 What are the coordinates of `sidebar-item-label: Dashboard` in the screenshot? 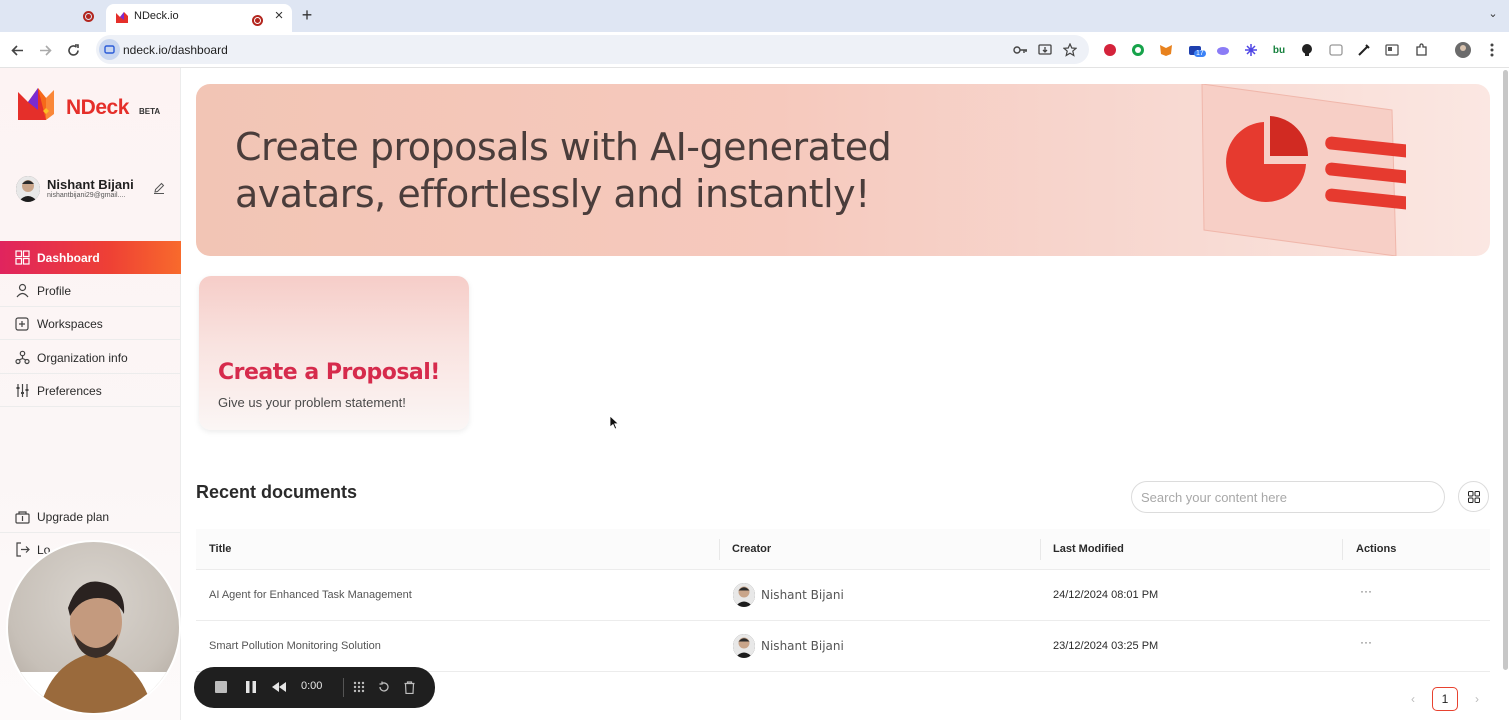 It's located at (68, 258).